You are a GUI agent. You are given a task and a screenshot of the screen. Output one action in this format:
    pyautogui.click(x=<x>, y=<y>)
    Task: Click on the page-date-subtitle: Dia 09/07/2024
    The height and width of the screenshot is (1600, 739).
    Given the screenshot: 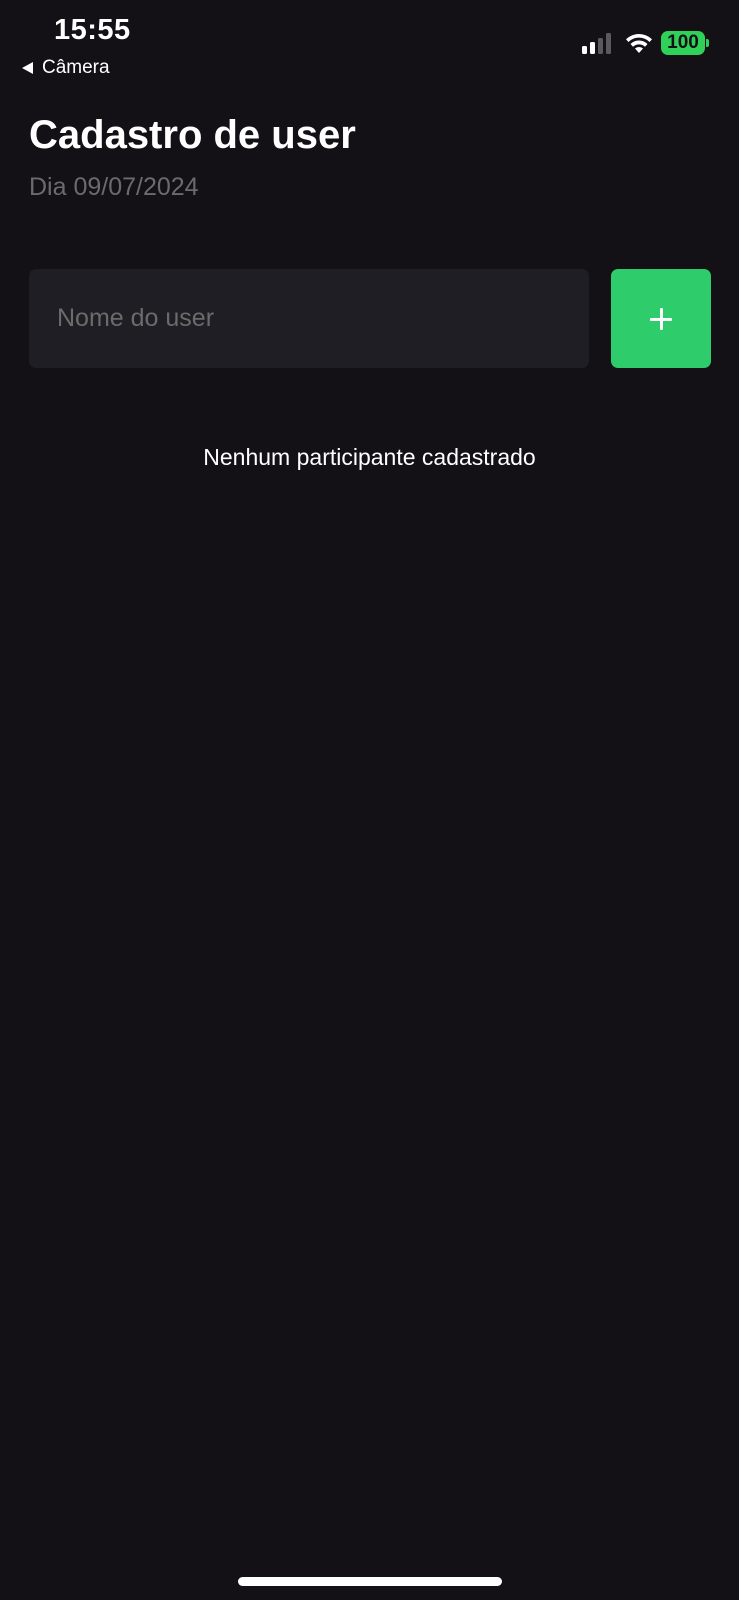 What is the action you would take?
    pyautogui.click(x=114, y=187)
    